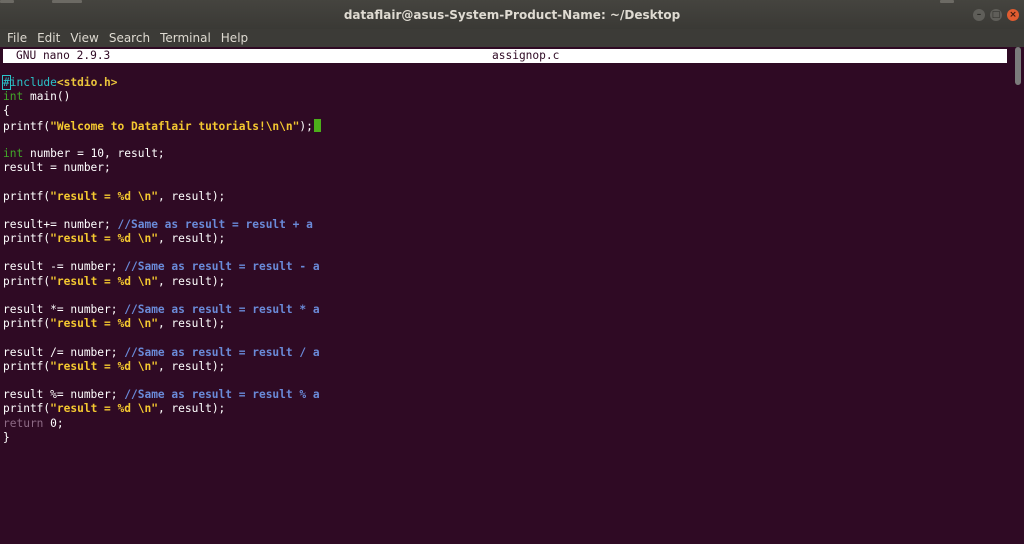  Describe the element at coordinates (1018, 66) in the screenshot. I see `scrollbar-thumb` at that location.